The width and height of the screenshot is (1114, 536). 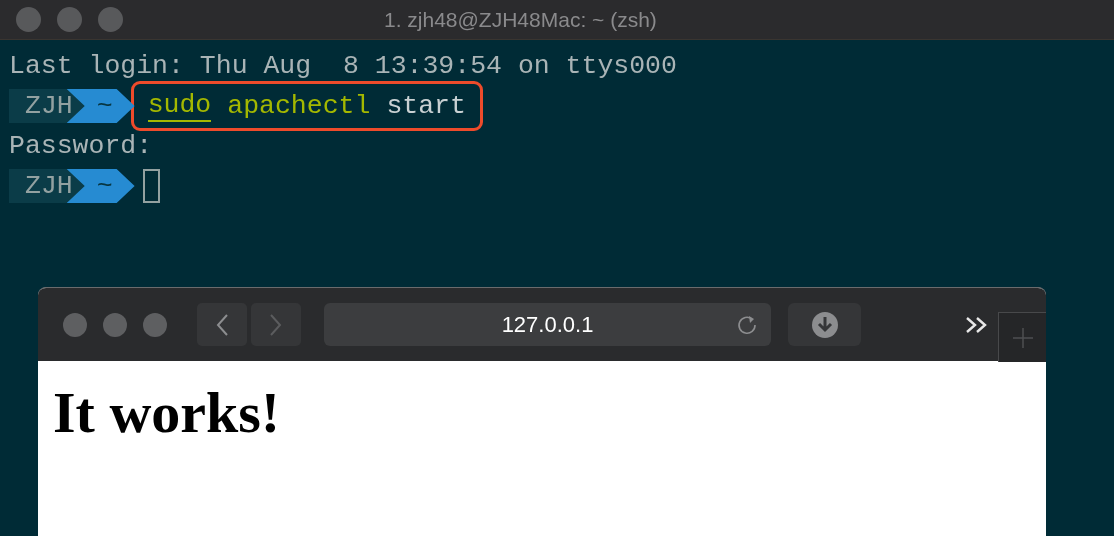 I want to click on new-tab-button, so click(x=1022, y=337).